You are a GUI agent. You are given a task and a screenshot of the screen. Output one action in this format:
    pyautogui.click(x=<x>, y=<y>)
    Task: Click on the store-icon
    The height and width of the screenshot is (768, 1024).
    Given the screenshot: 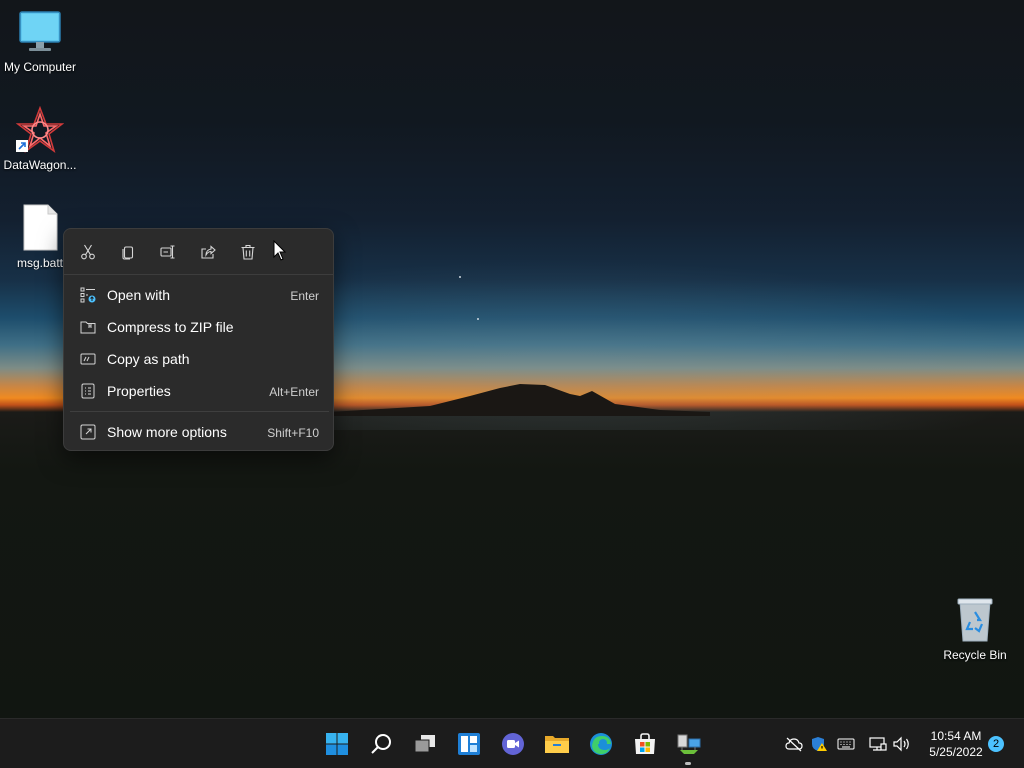 What is the action you would take?
    pyautogui.click(x=645, y=743)
    